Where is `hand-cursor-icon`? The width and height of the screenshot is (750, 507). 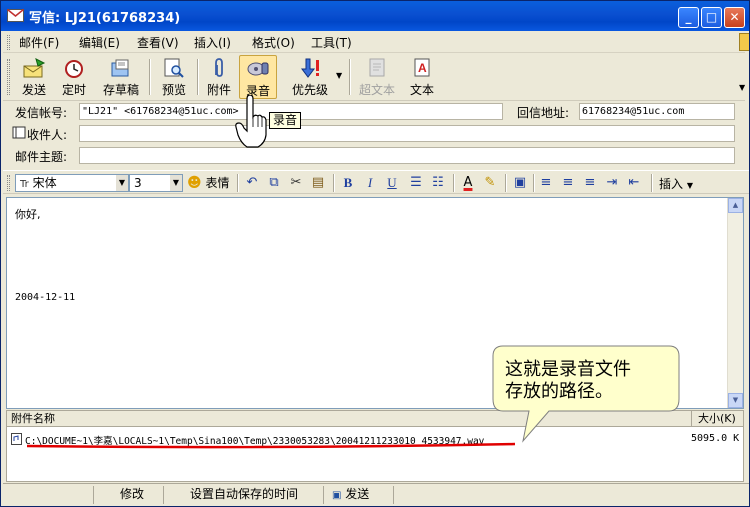
hand-cursor-icon is located at coordinates (251, 121).